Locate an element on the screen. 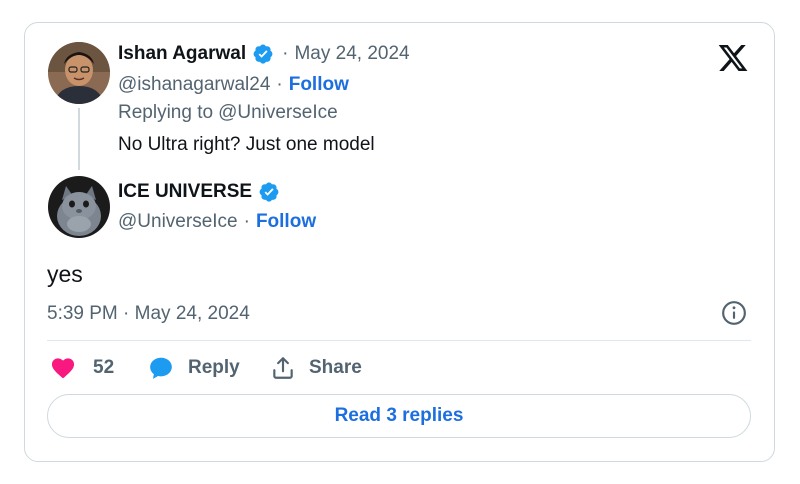 This screenshot has width=800, height=484. reply-tweet-text: No Ultra right? Just one model is located at coordinates (246, 144).